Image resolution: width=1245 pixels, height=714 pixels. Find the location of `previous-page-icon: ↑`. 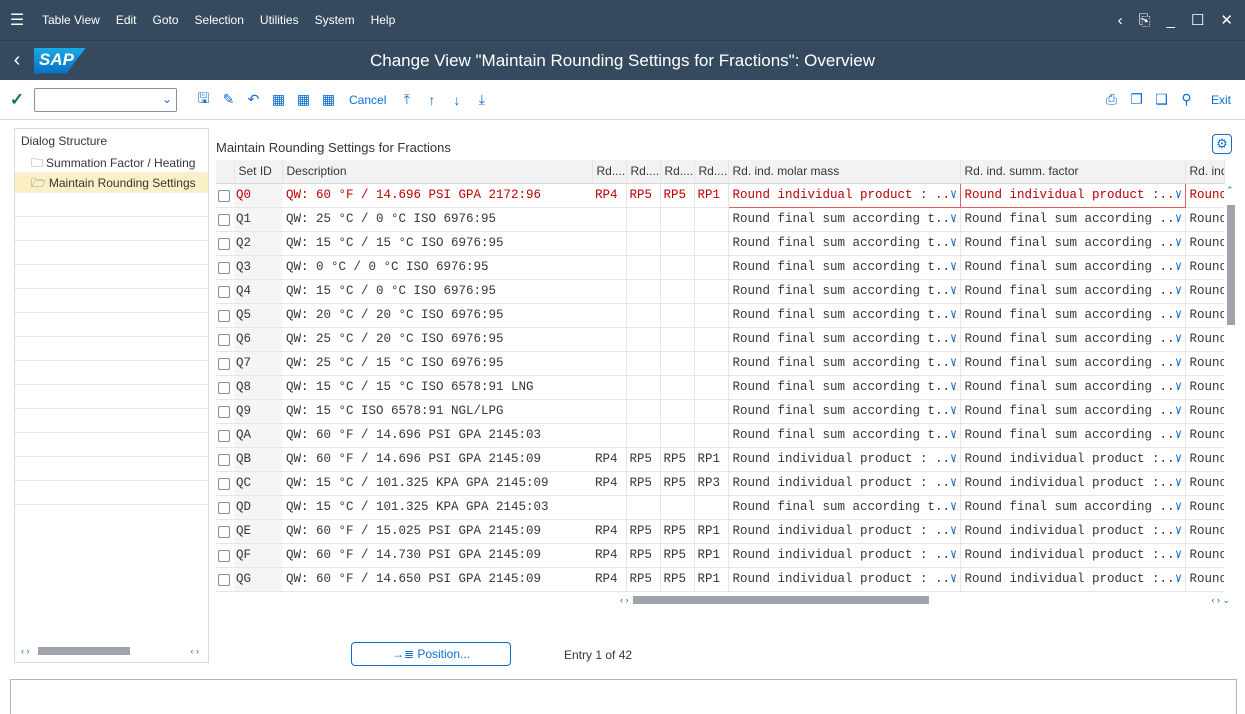

previous-page-icon: ↑ is located at coordinates (431, 100).